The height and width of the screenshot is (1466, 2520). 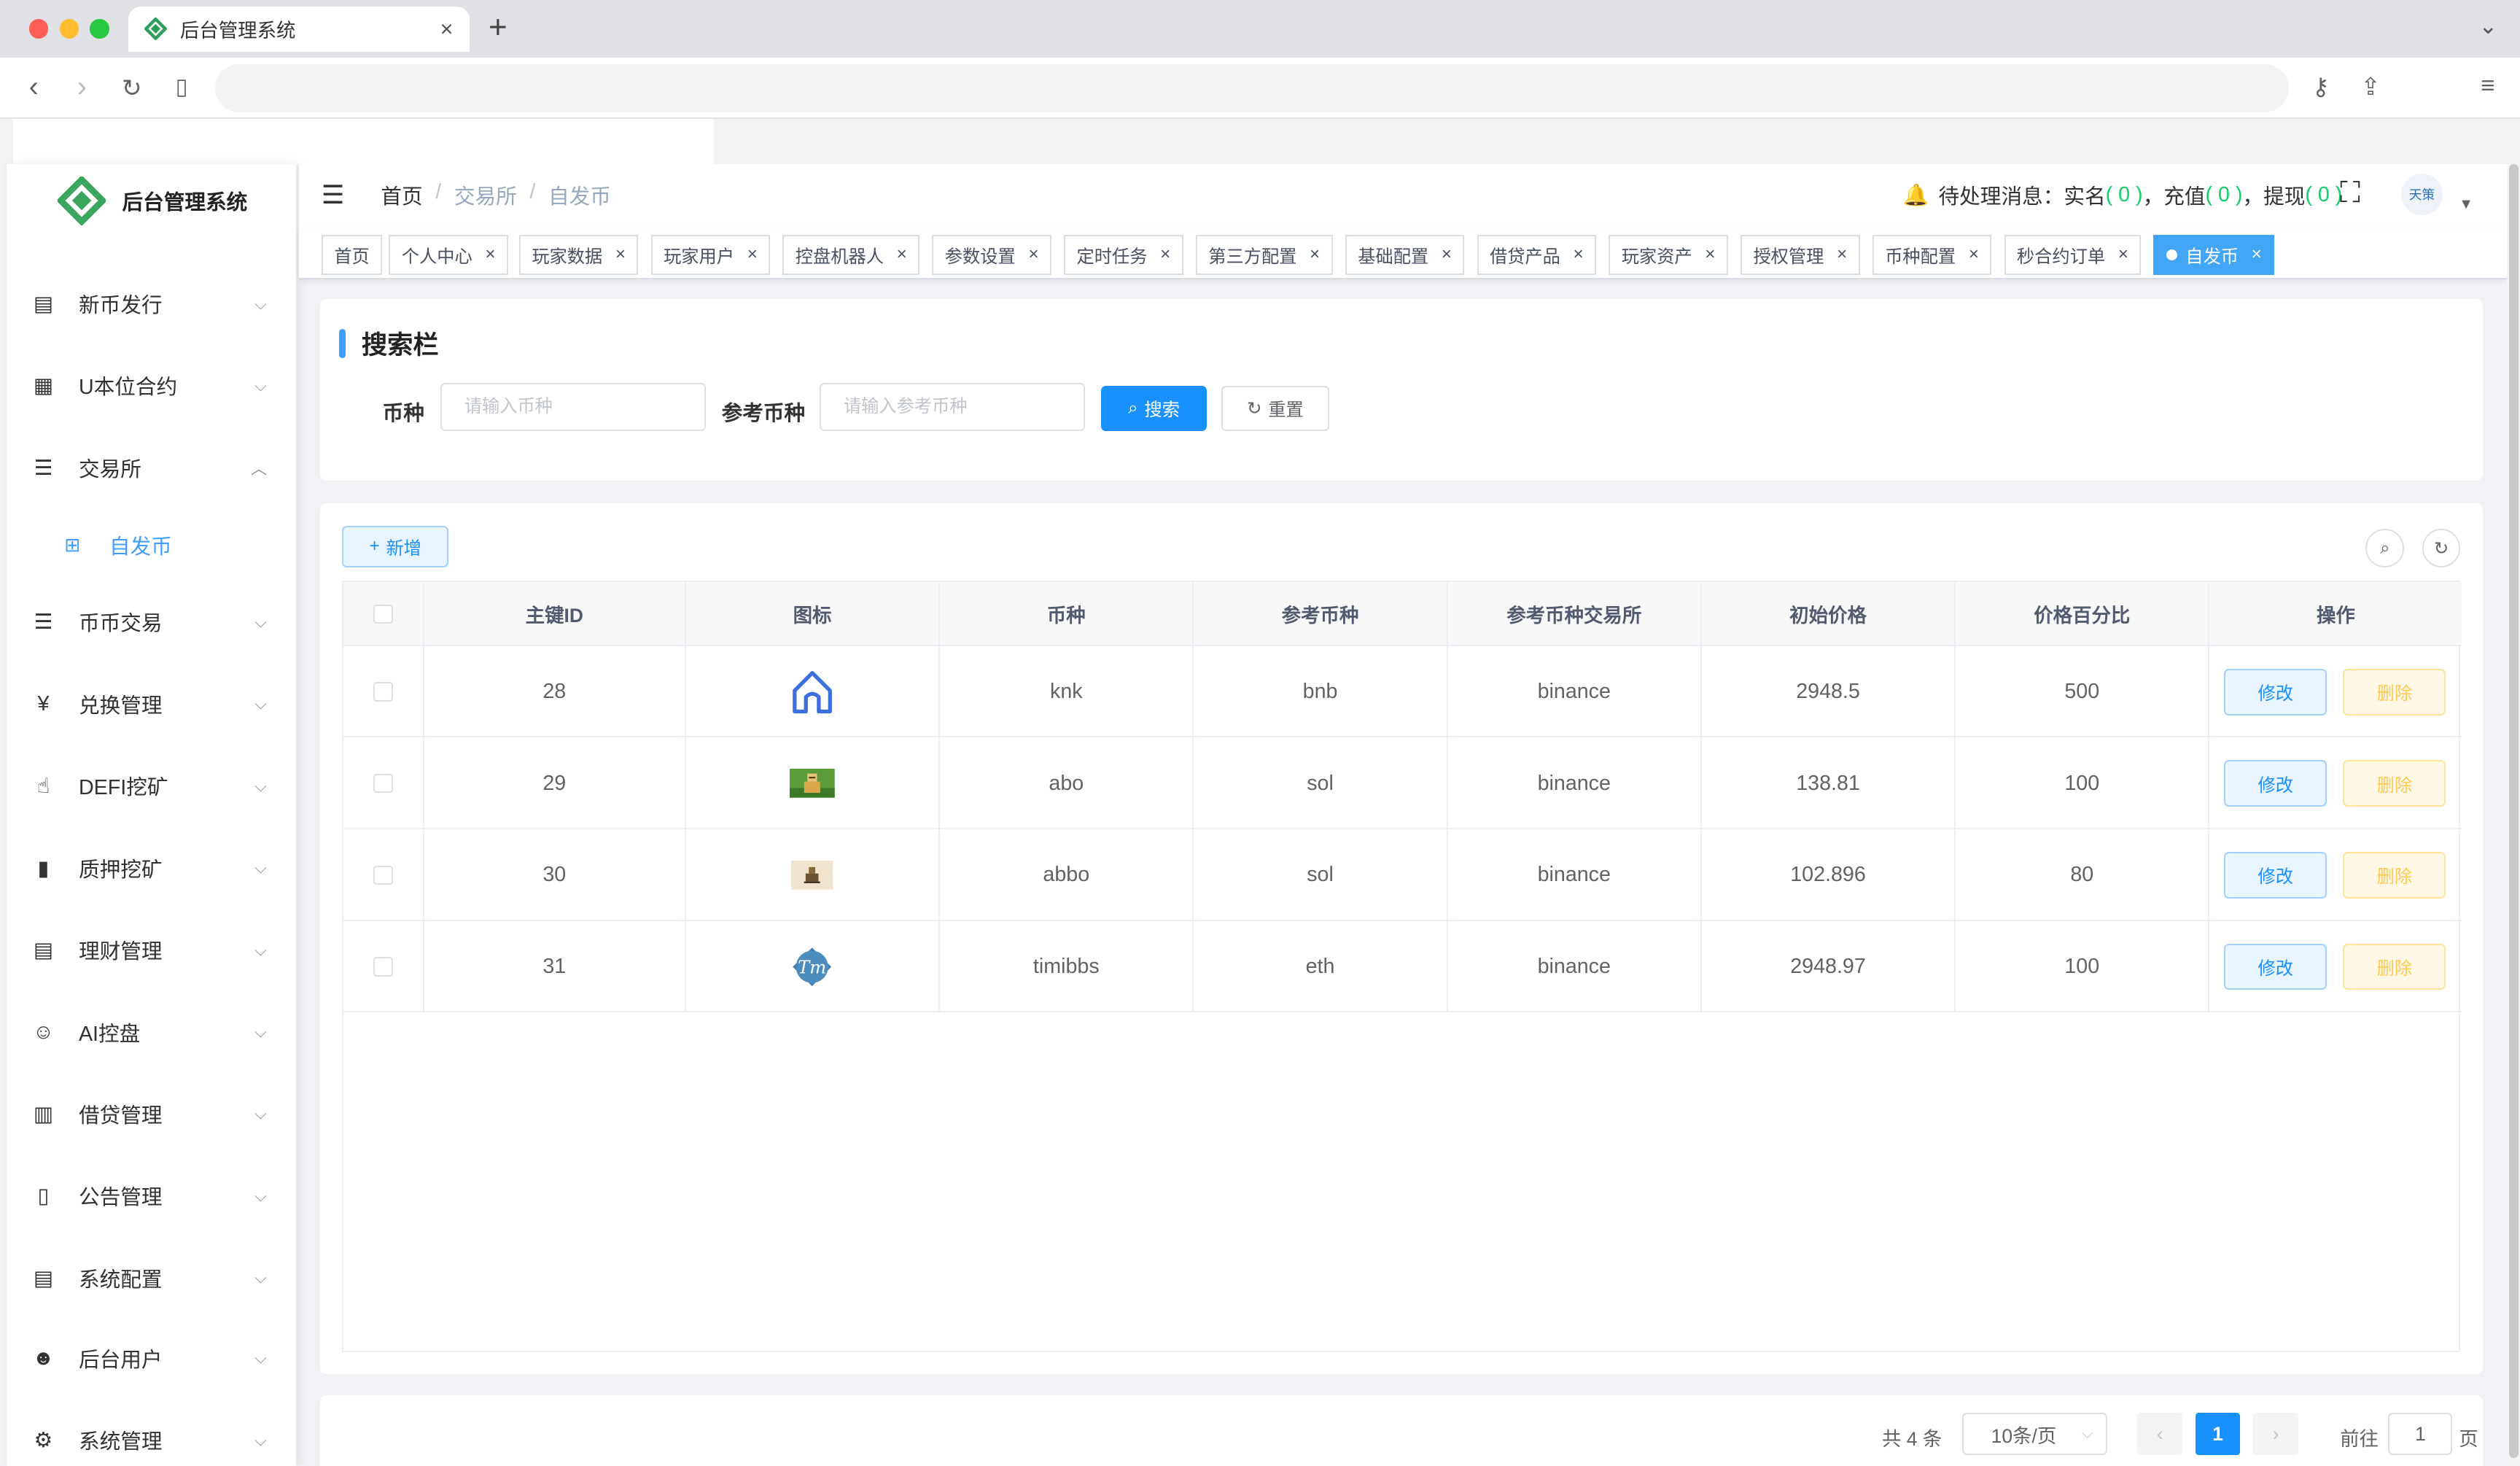 I want to click on key-icon: ⚷, so click(x=2321, y=86).